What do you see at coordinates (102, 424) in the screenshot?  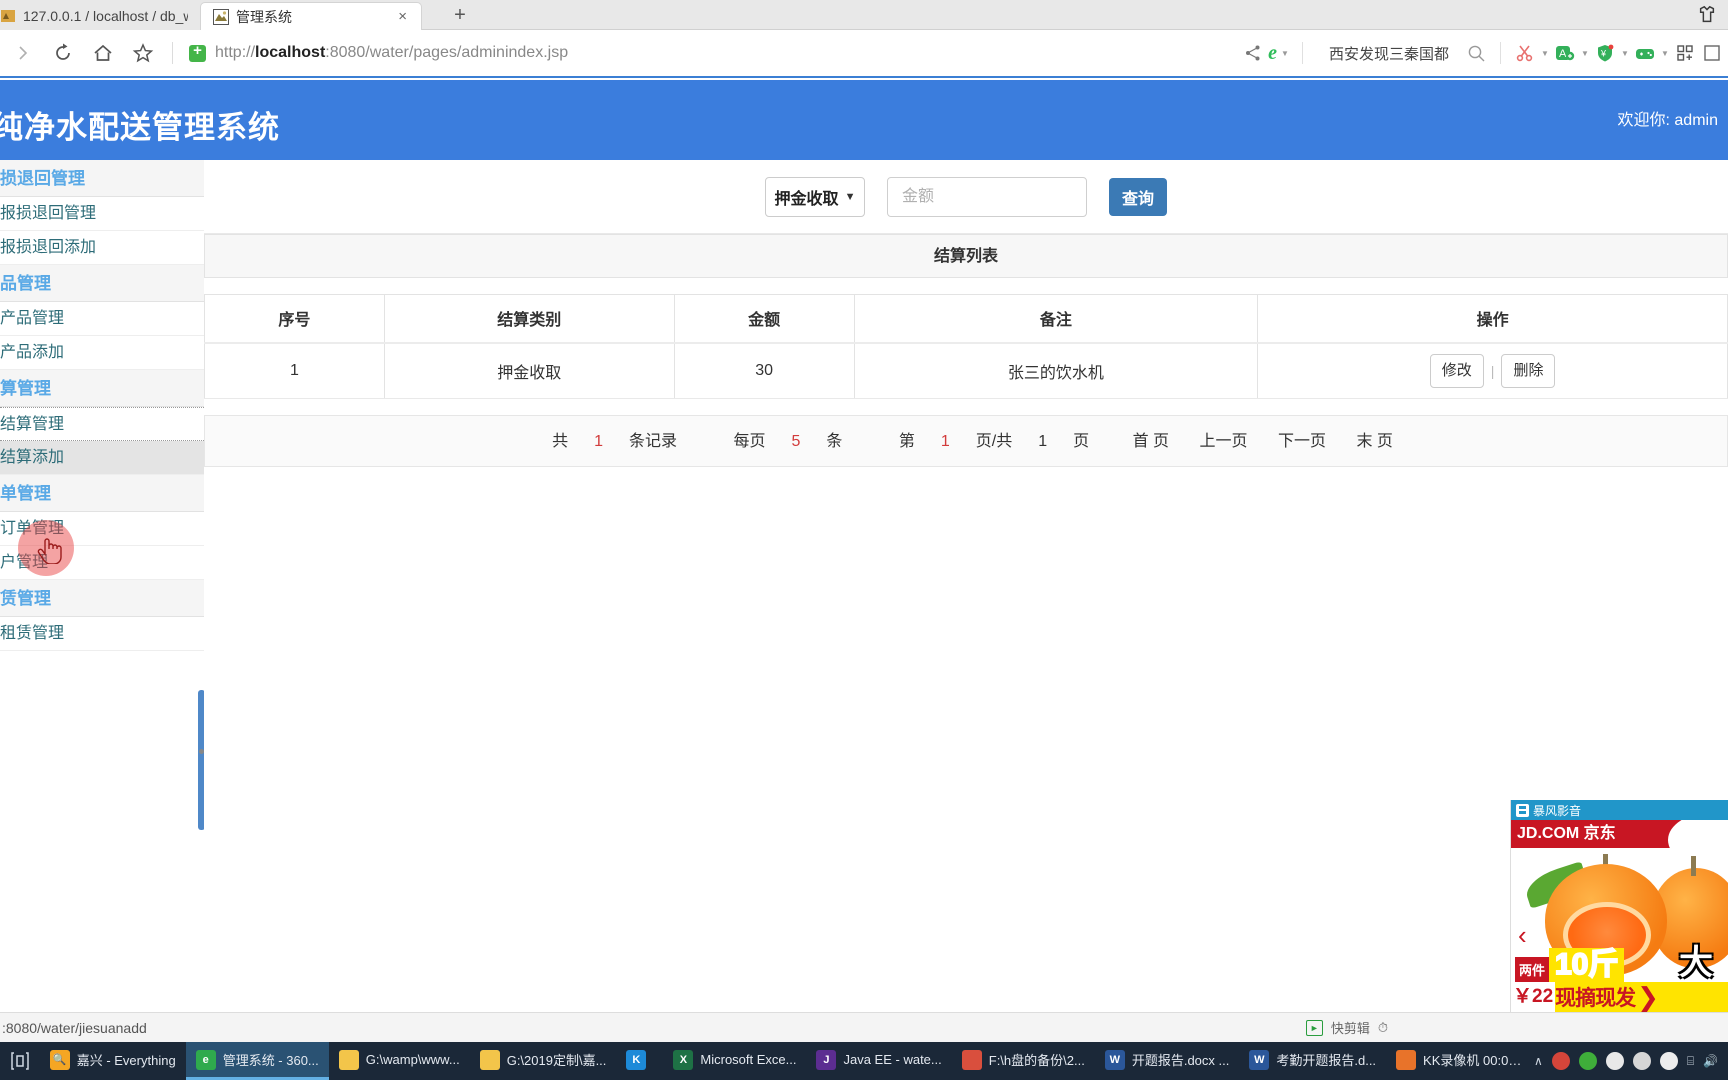 I see `sidebar-item-7: 结算管理` at bounding box center [102, 424].